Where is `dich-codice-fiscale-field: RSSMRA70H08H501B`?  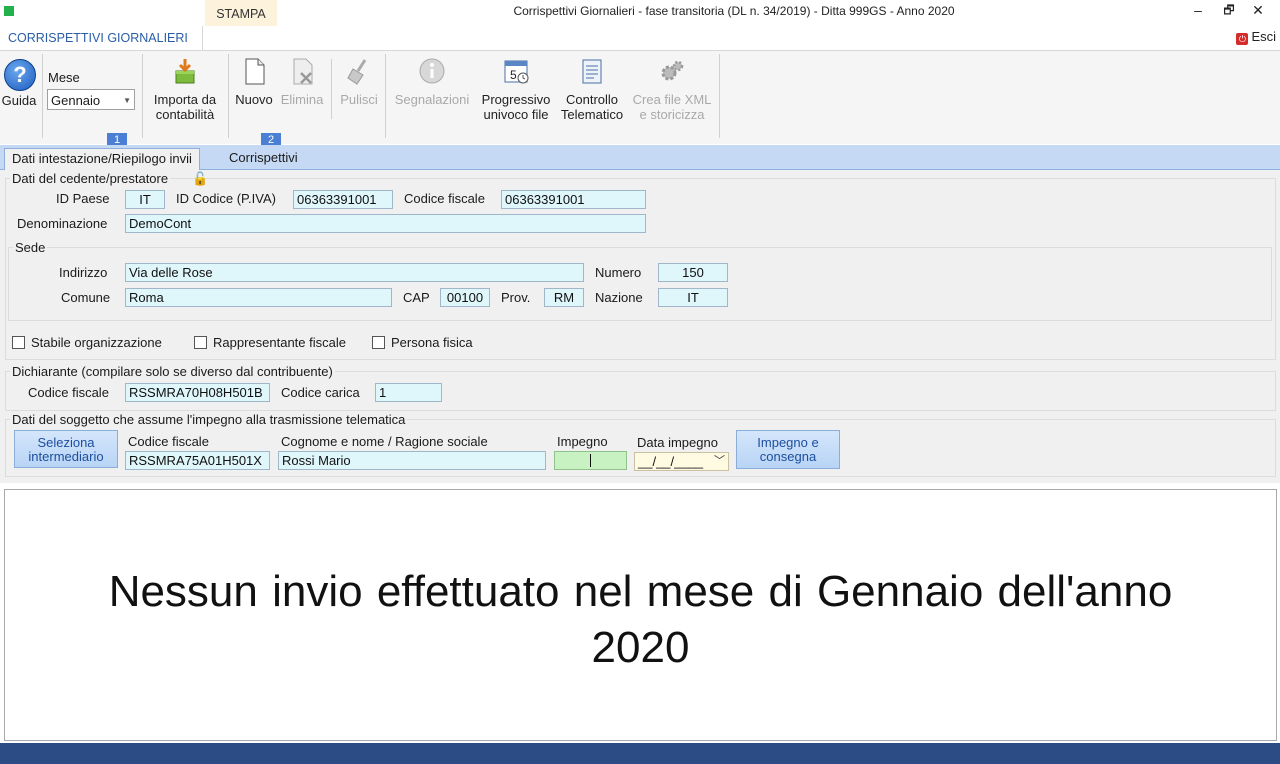 dich-codice-fiscale-field: RSSMRA70H08H501B is located at coordinates (197, 392).